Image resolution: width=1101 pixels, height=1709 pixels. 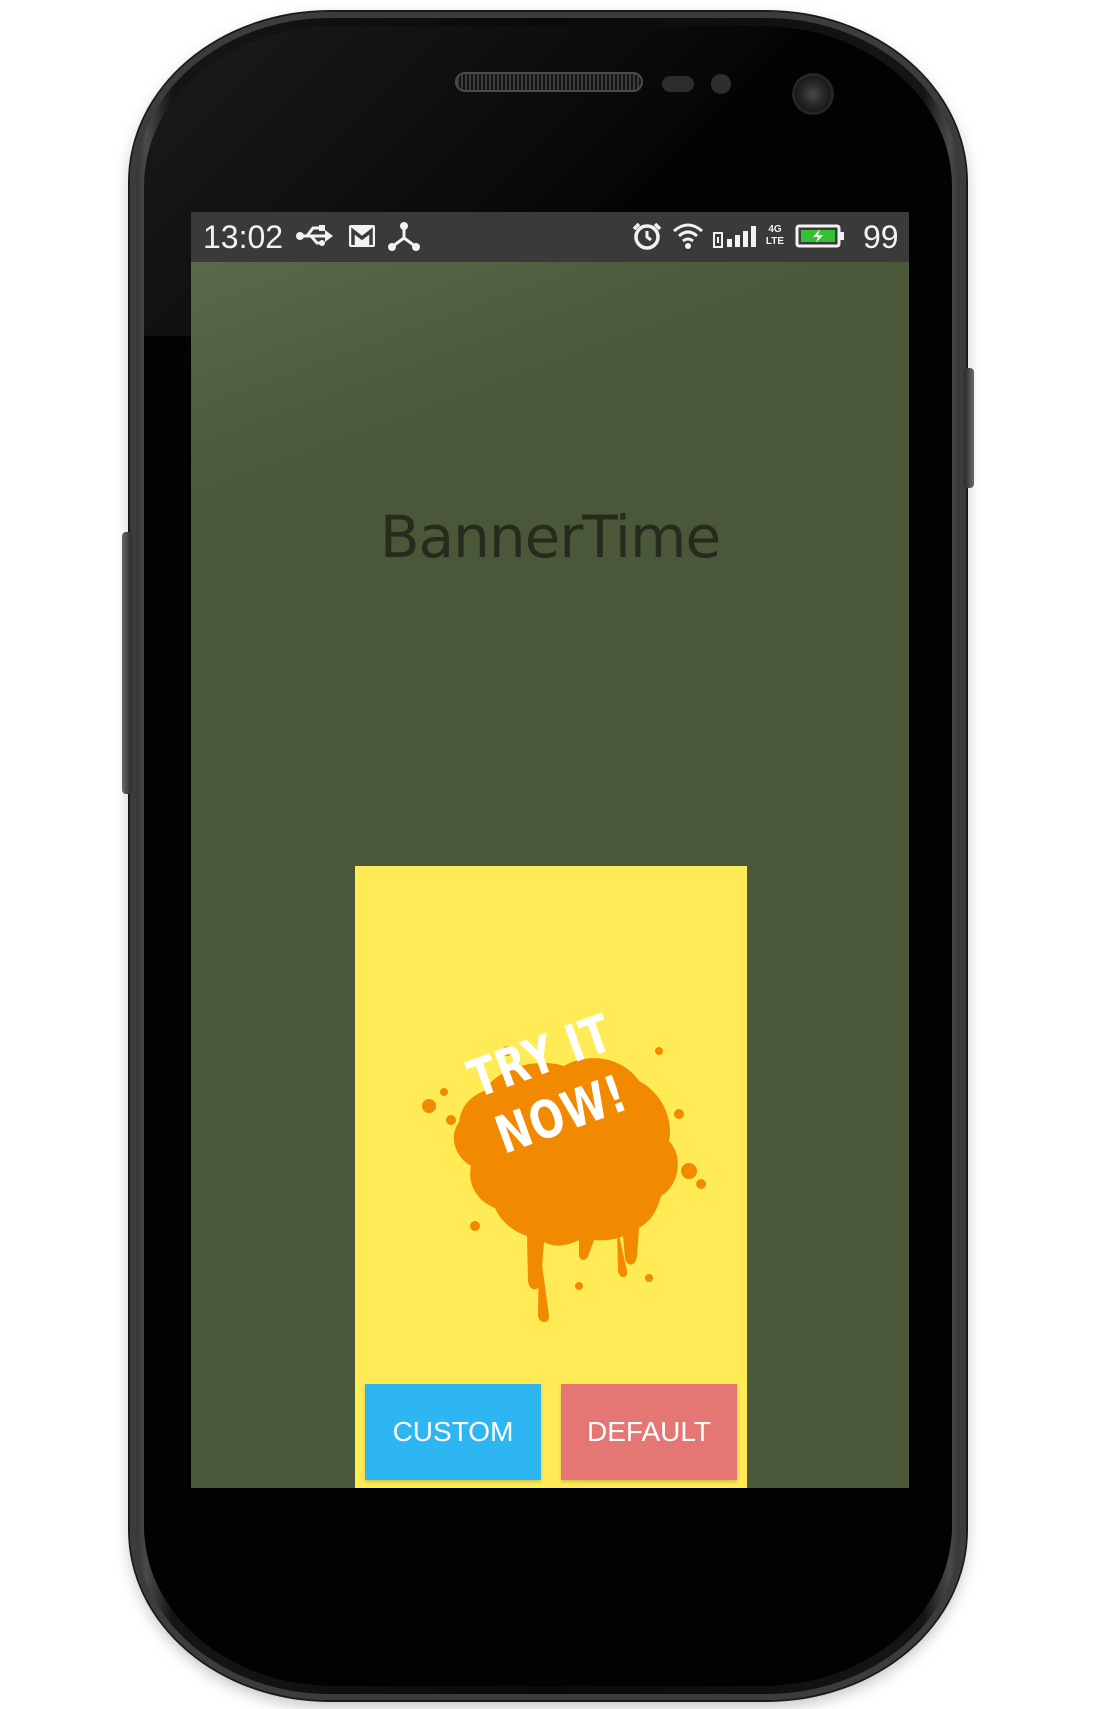 I want to click on status-bar: 13:02 4G LTE 99, so click(x=550, y=237).